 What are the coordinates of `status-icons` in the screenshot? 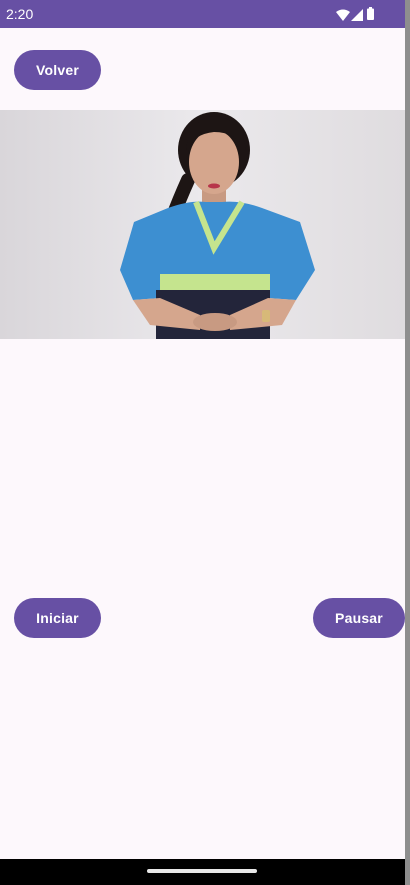 It's located at (357, 14).